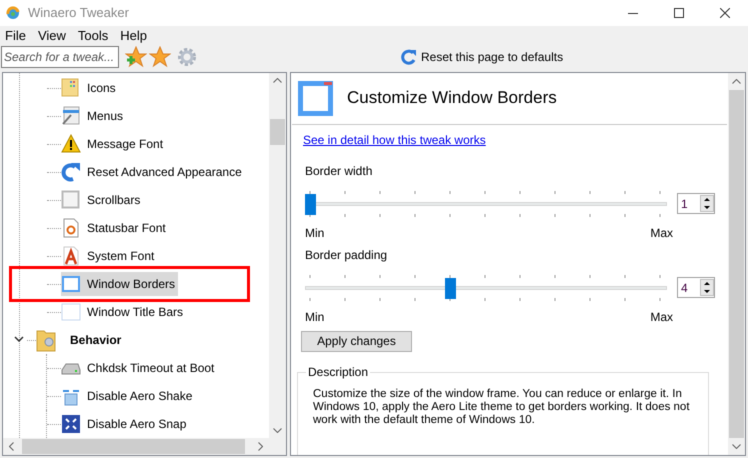 This screenshot has height=458, width=748. What do you see at coordinates (19, 339) in the screenshot?
I see `collapse-chevron-icon` at bounding box center [19, 339].